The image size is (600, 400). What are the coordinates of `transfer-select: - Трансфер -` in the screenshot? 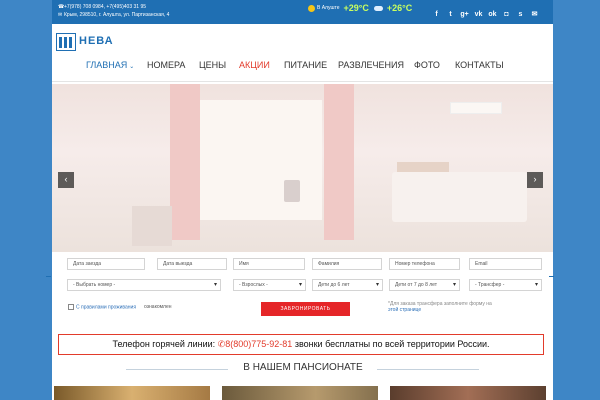 It's located at (505, 285).